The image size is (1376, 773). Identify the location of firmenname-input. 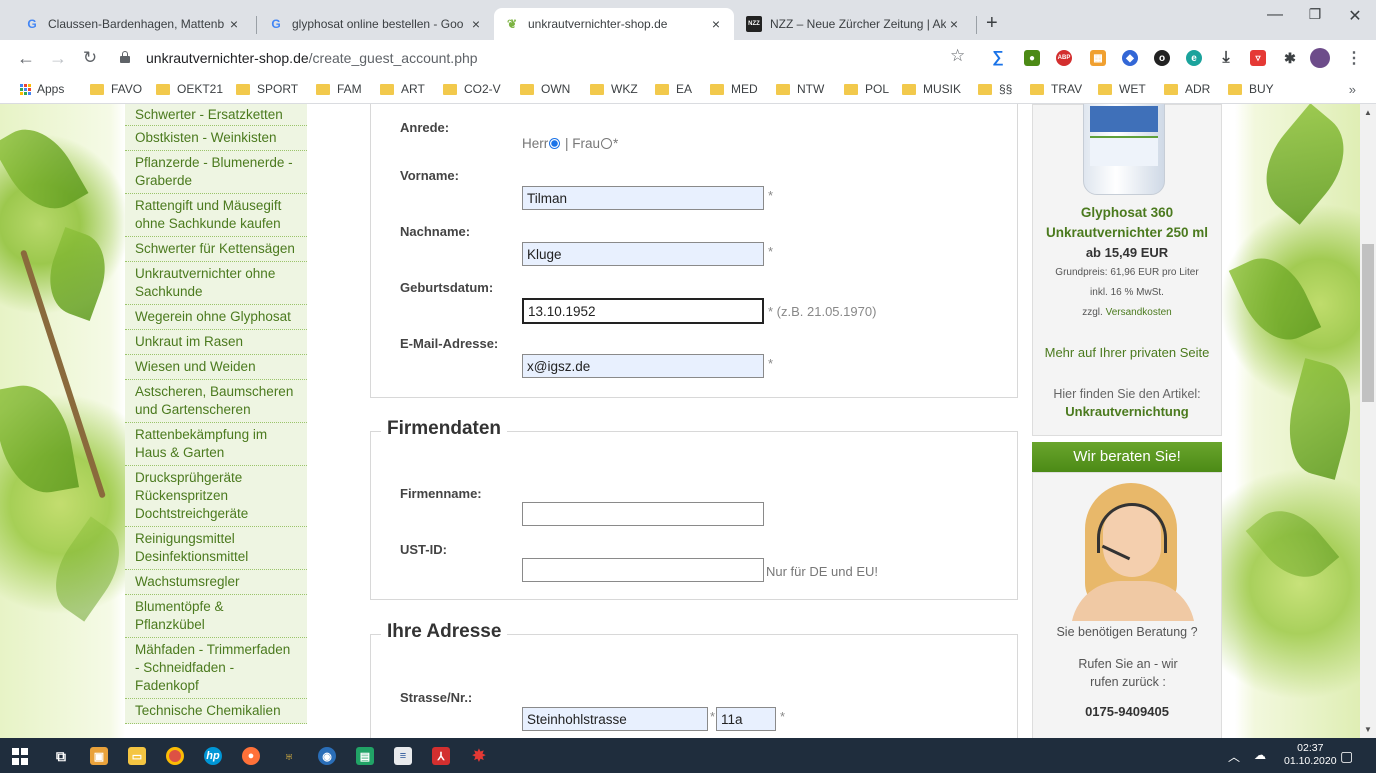
(643, 514).